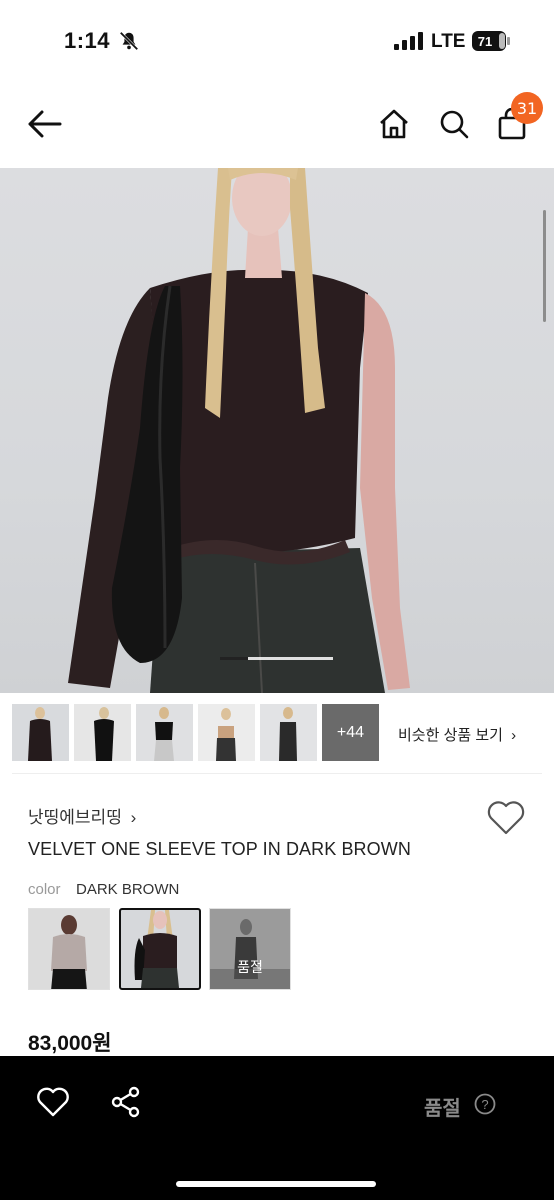 Image resolution: width=554 pixels, height=1200 pixels. What do you see at coordinates (53, 1102) in the screenshot?
I see `like-heart-icon` at bounding box center [53, 1102].